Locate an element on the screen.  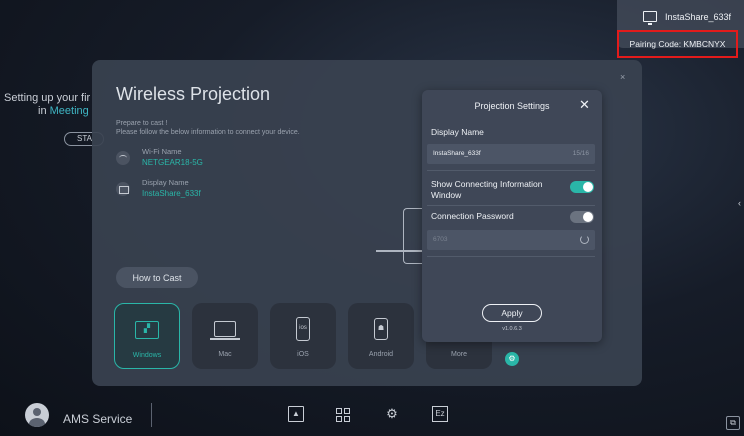
show-info-label-line-1: Show Connecting Information is located at coordinates (487, 184).